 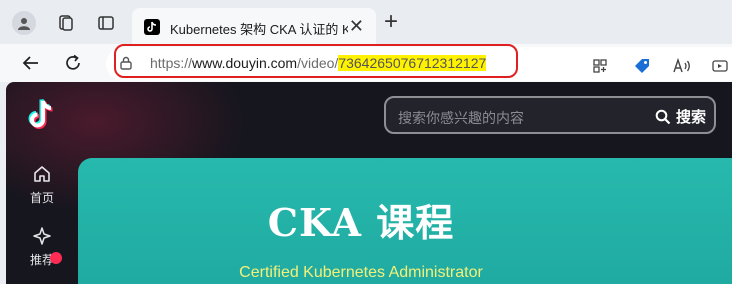 I want to click on workspaces-button, so click(x=66, y=23).